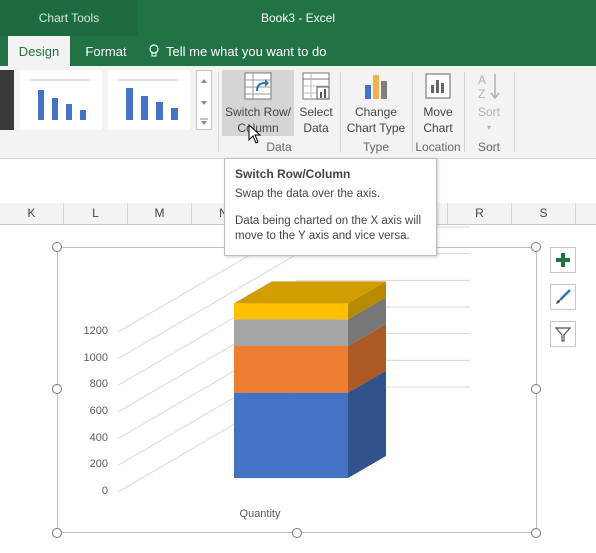 The width and height of the screenshot is (596, 553). Describe the element at coordinates (293, 174) in the screenshot. I see `tooltip-title: Switch Row/Column` at that location.